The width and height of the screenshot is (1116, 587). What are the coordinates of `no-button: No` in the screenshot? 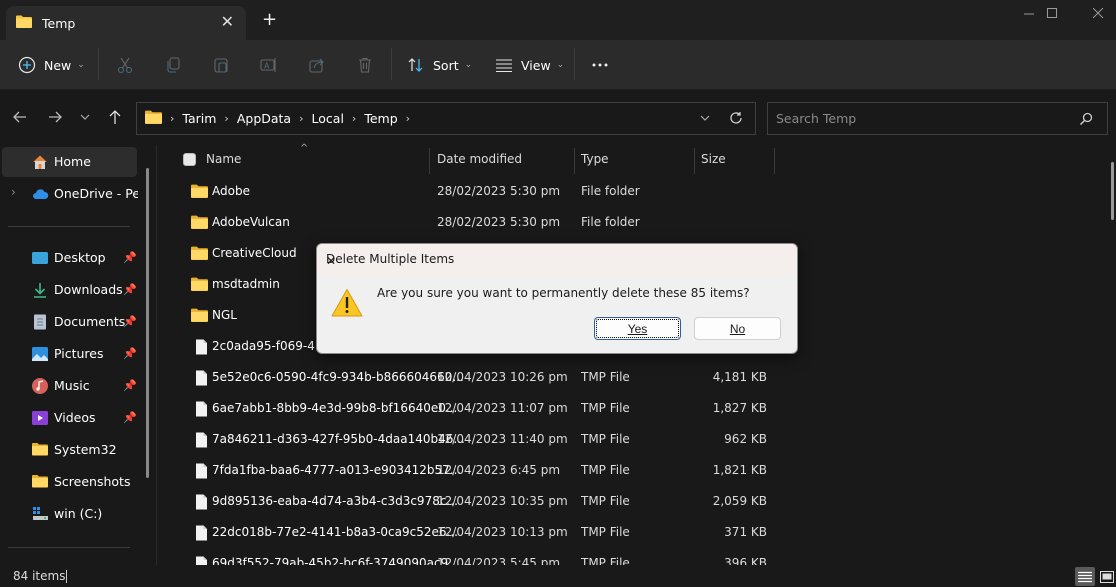 It's located at (737, 328).